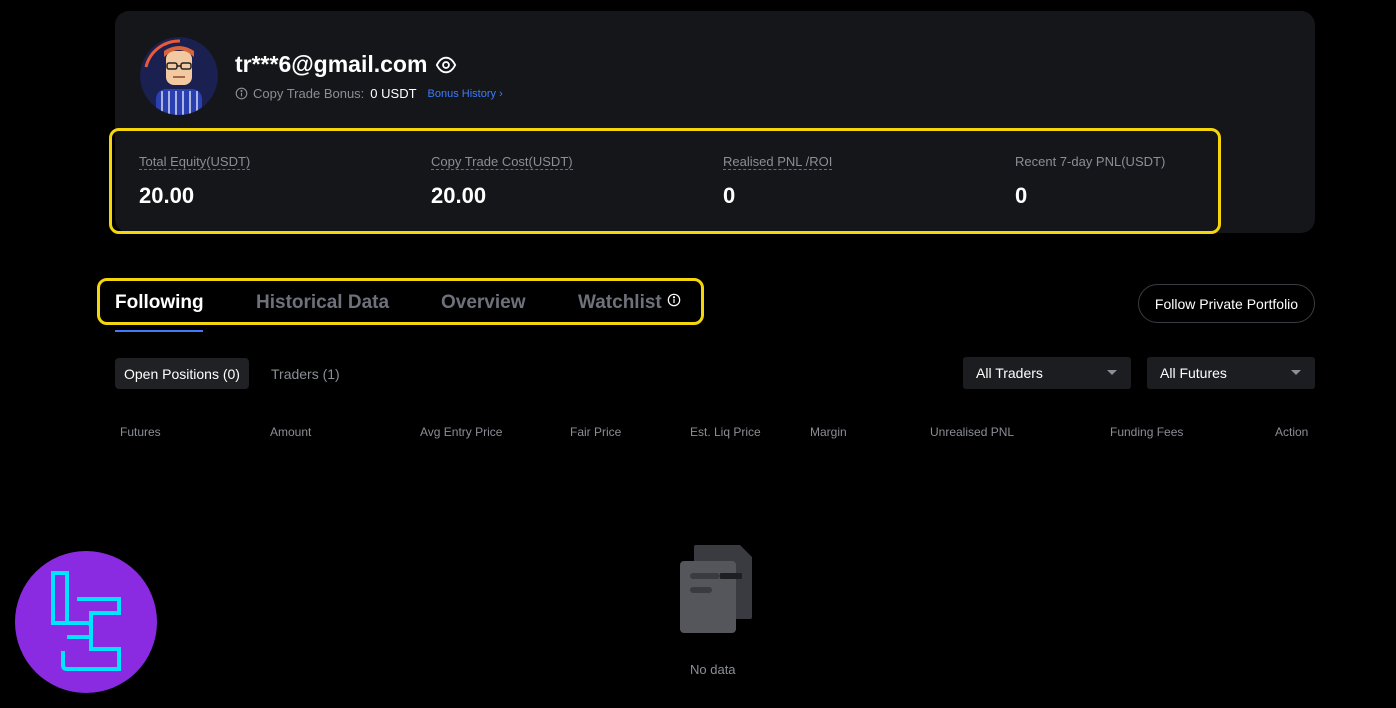 The image size is (1396, 708). What do you see at coordinates (713, 669) in the screenshot?
I see `empty-state-text: No data` at bounding box center [713, 669].